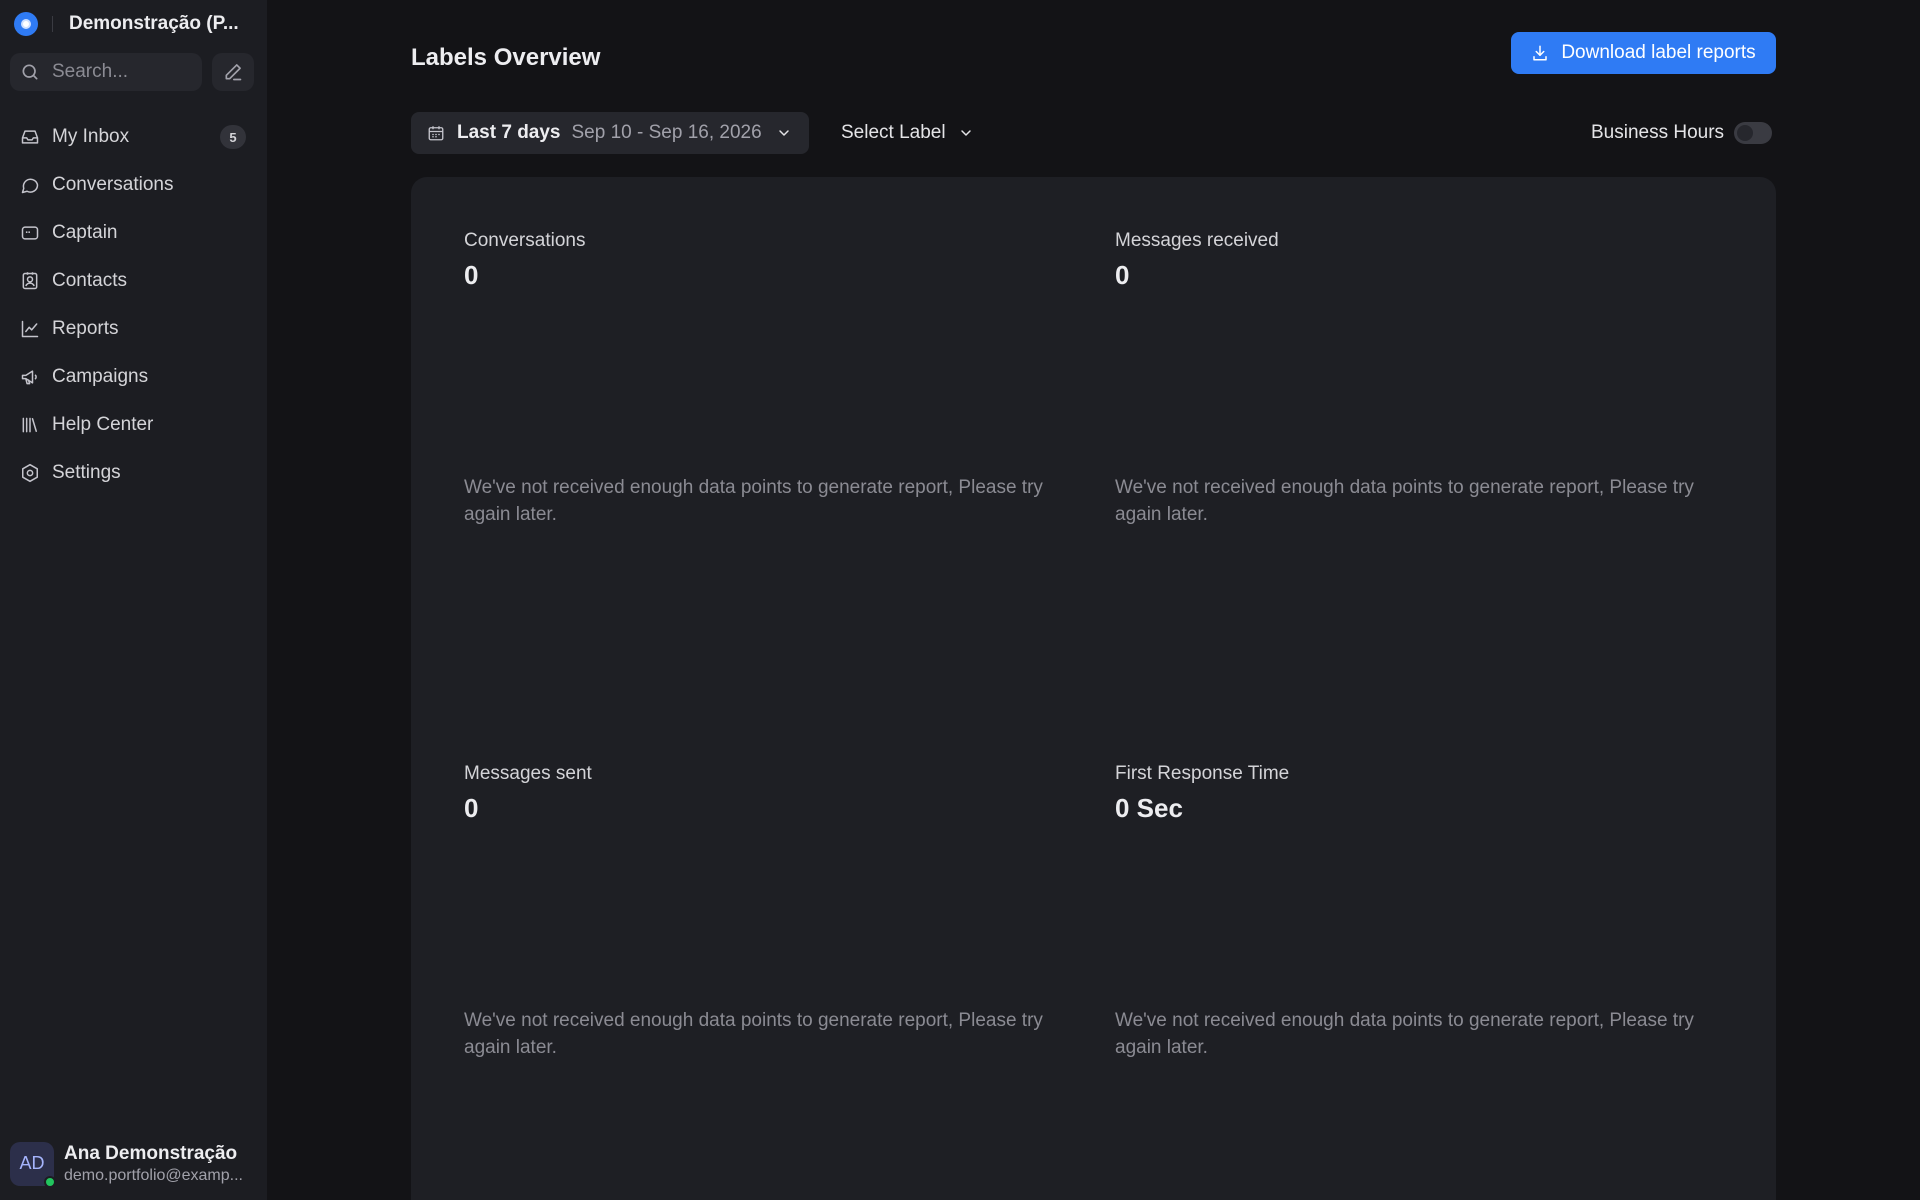 Image resolution: width=1920 pixels, height=1200 pixels. What do you see at coordinates (525, 240) in the screenshot?
I see `metric-title: Conversations` at bounding box center [525, 240].